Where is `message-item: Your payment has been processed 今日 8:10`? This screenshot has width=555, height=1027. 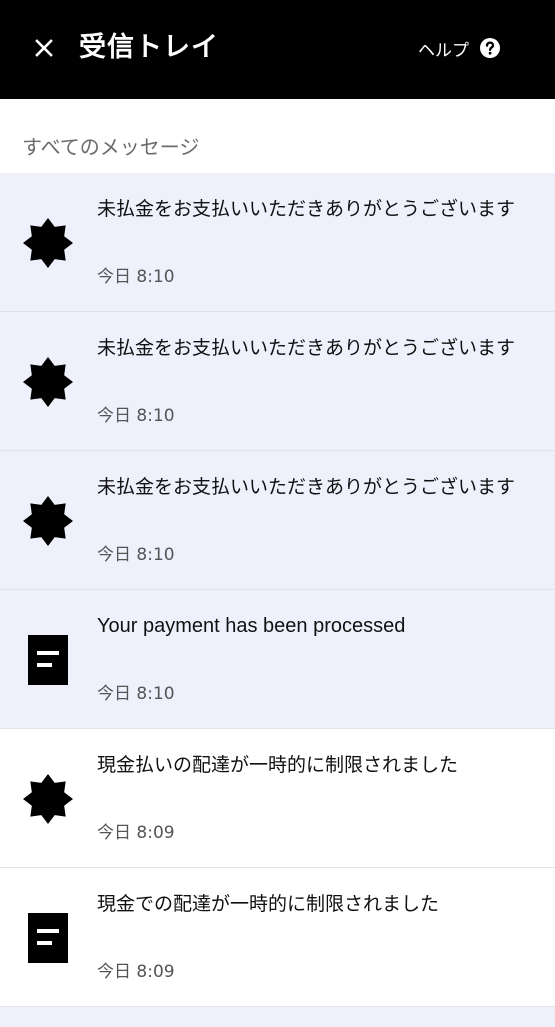
message-item: Your payment has been processed 今日 8:10 is located at coordinates (277, 659).